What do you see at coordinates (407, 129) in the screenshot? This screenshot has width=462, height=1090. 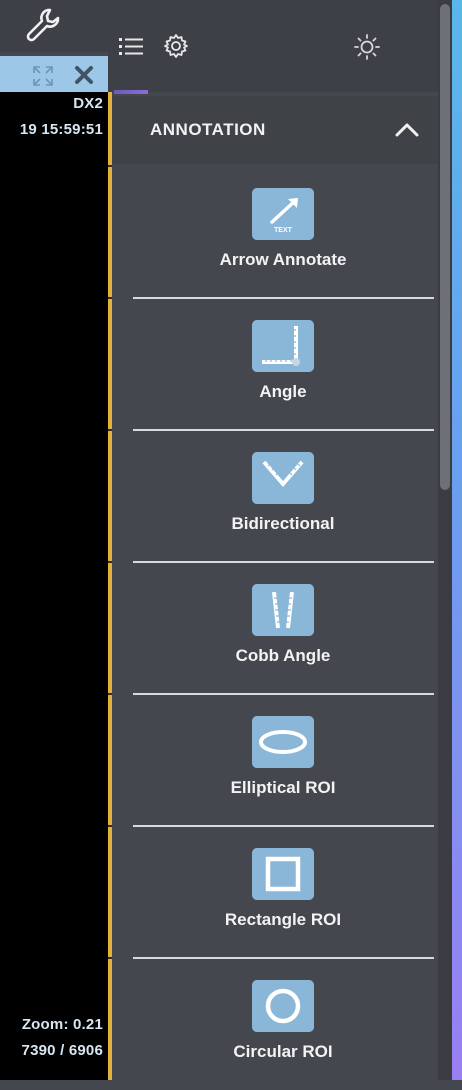 I see `chevron-up-icon` at bounding box center [407, 129].